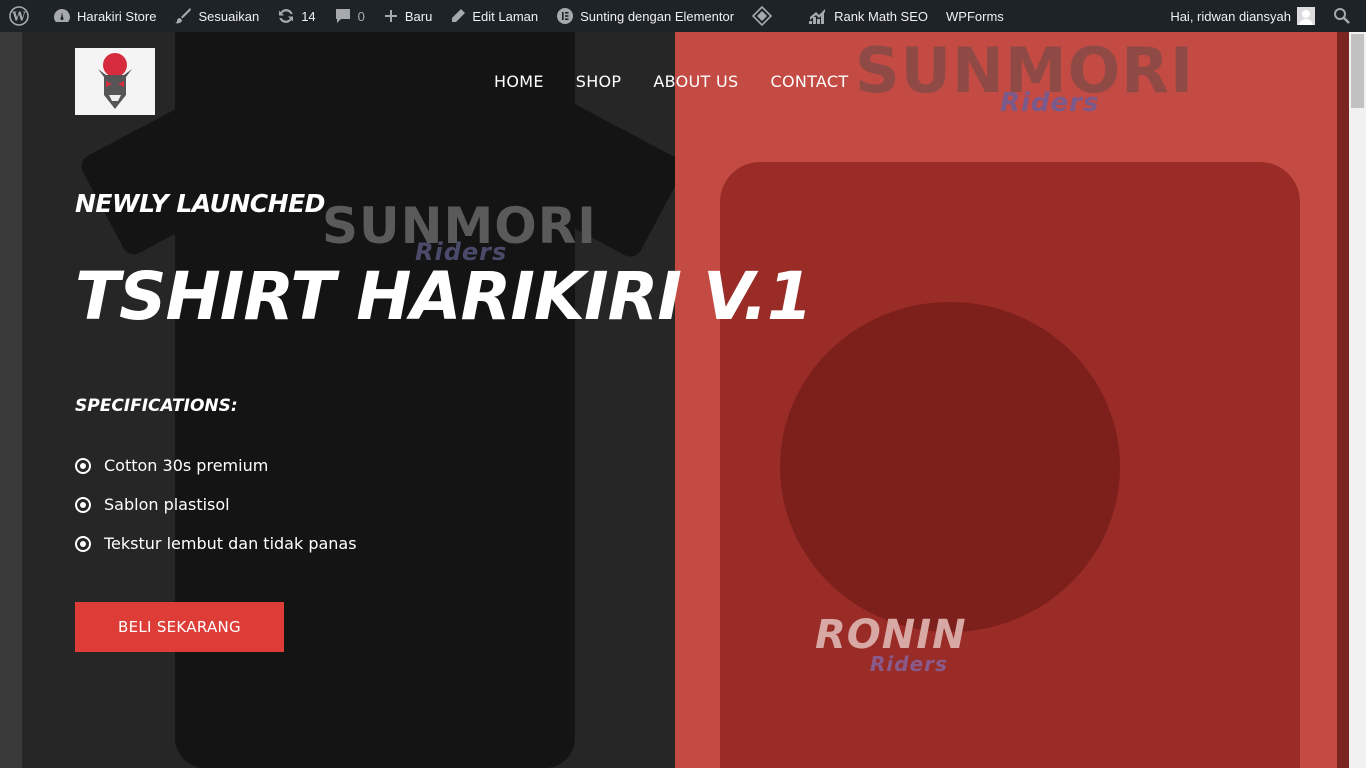 The height and width of the screenshot is (768, 1366). What do you see at coordinates (762, 16) in the screenshot?
I see `diamond-icon` at bounding box center [762, 16].